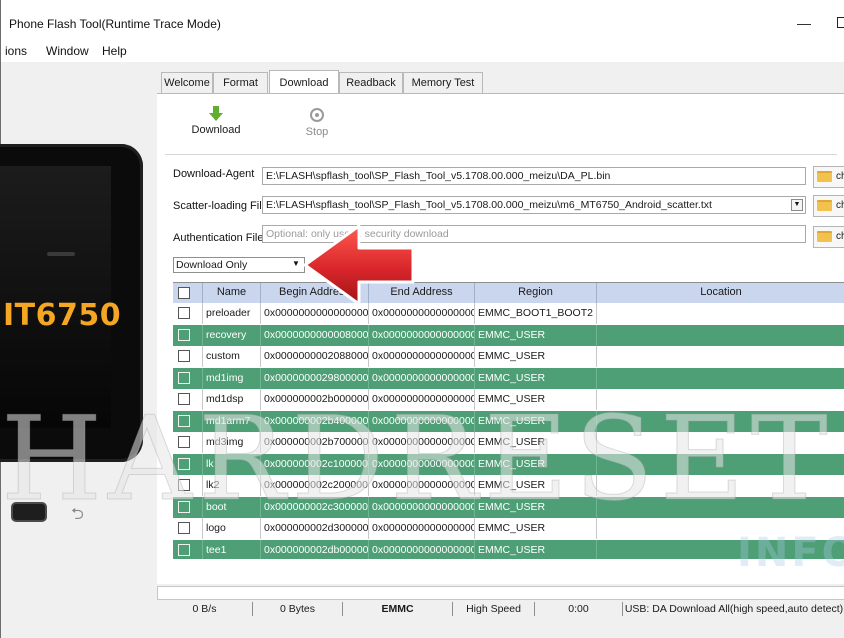 The height and width of the screenshot is (638, 844). What do you see at coordinates (184, 293) in the screenshot?
I see `select-all-checkbox` at bounding box center [184, 293].